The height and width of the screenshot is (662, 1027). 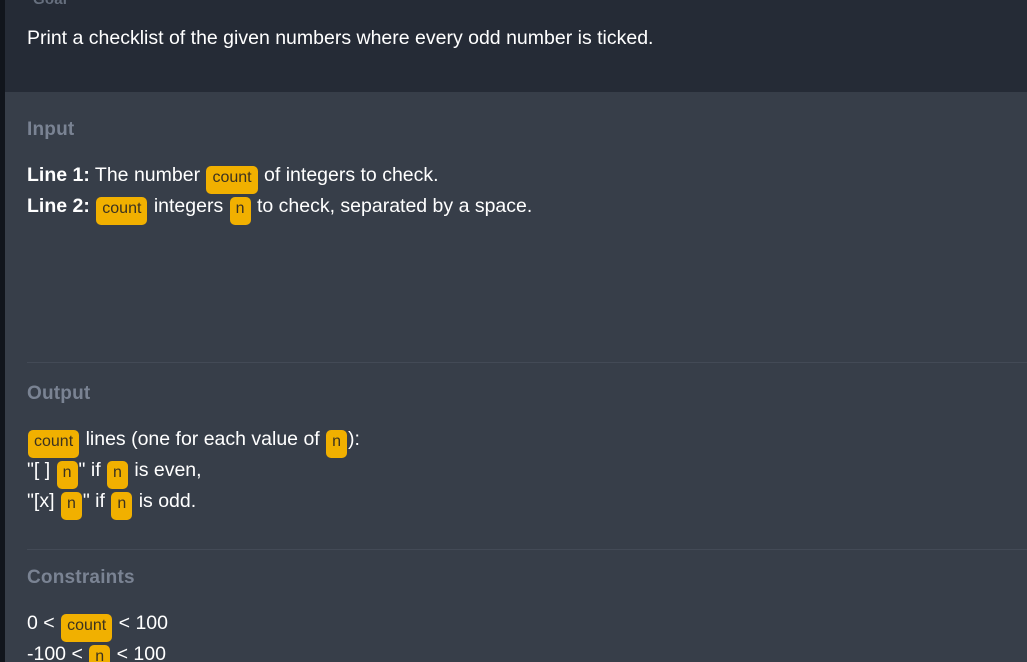 I want to click on output-line-2-open: "[ ], so click(x=39, y=470).